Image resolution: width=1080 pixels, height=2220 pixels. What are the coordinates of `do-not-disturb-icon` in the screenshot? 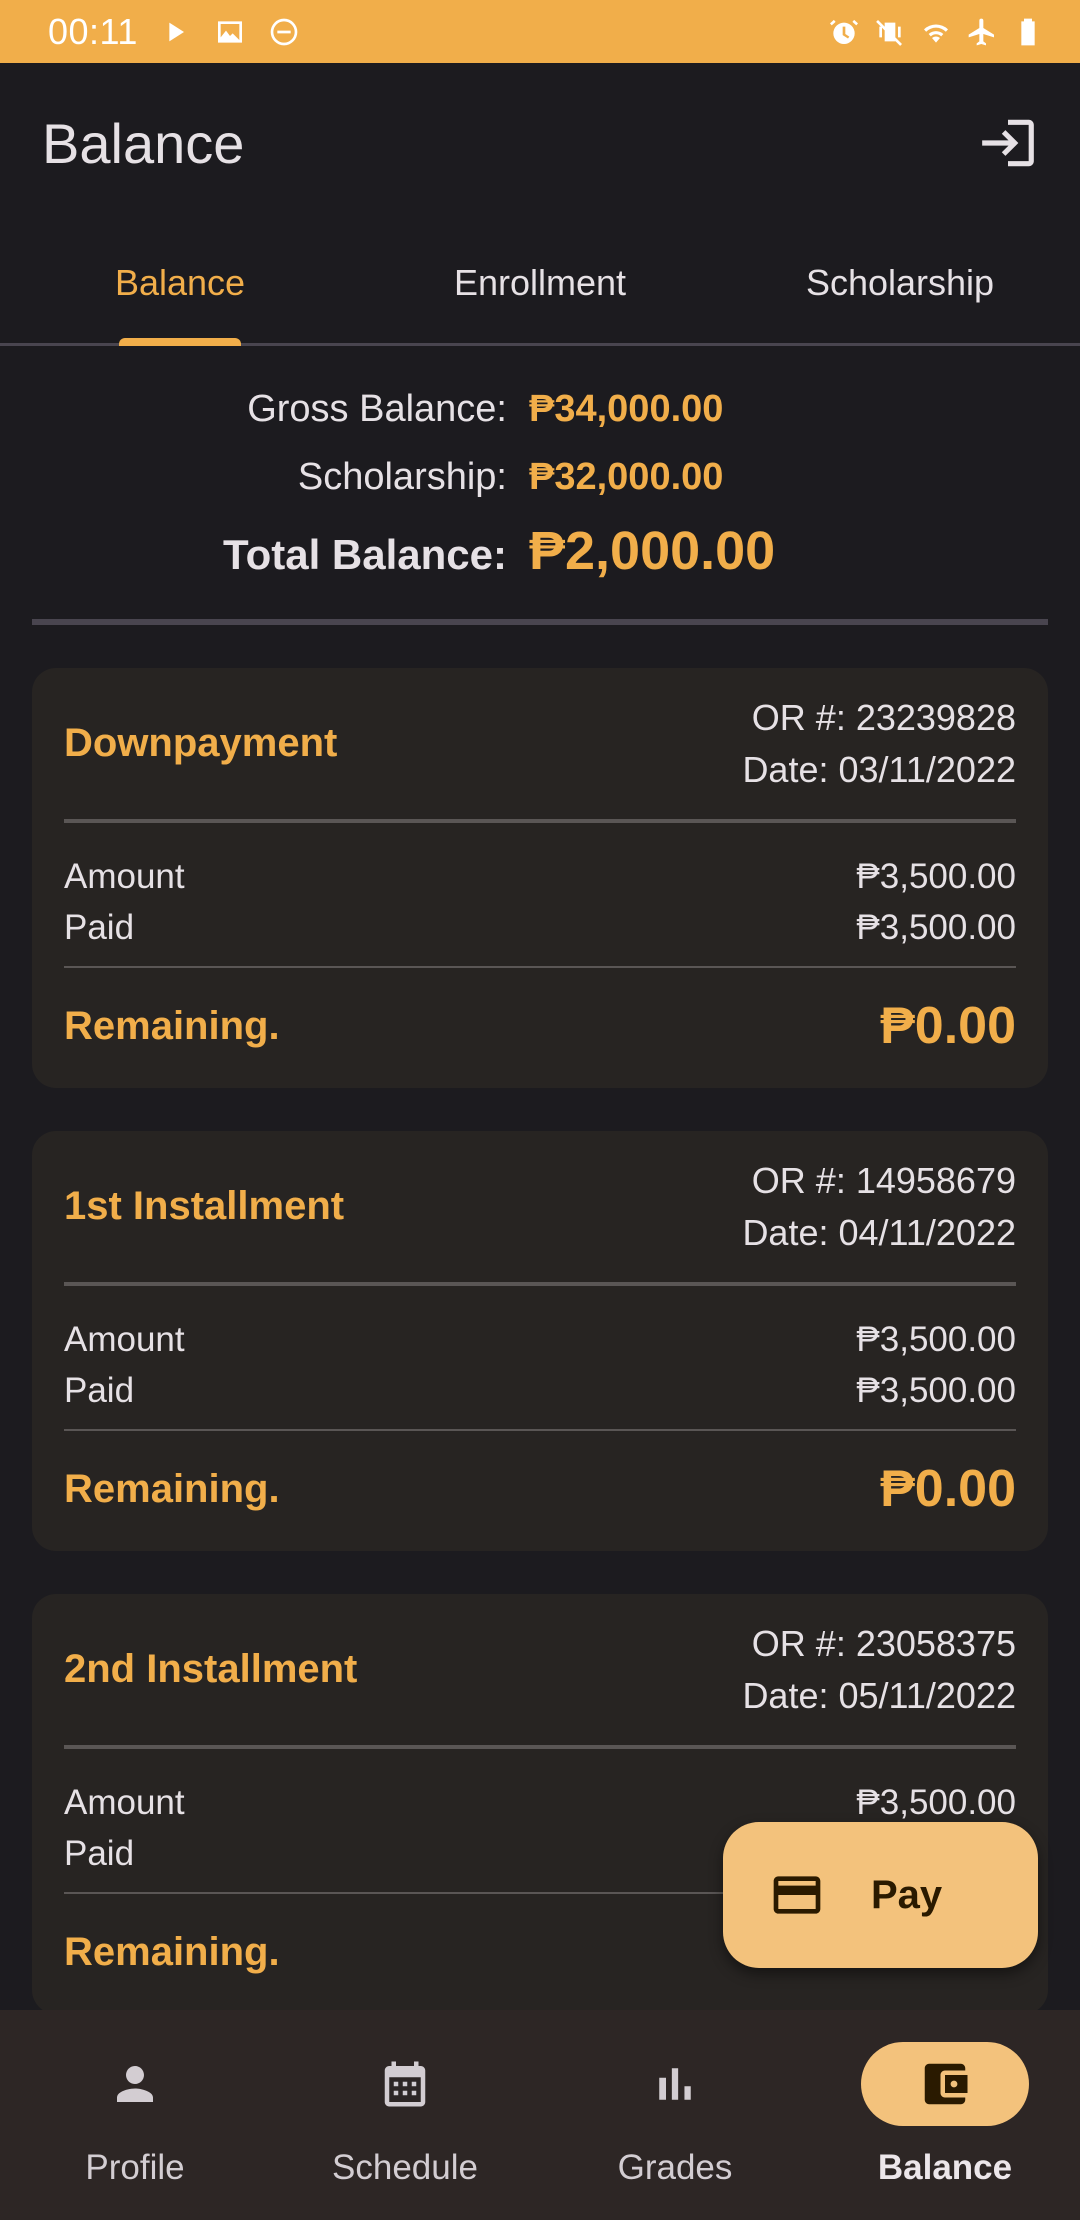 It's located at (284, 32).